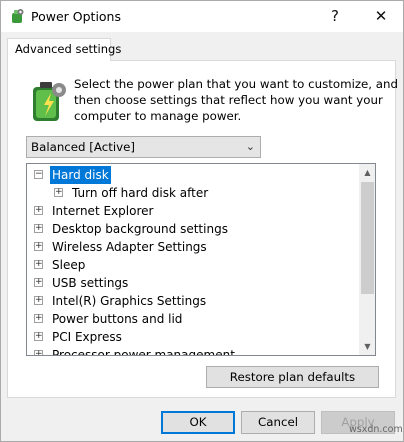 Image resolution: width=404 pixels, height=442 pixels. What do you see at coordinates (381, 16) in the screenshot?
I see `close-button: ✕` at bounding box center [381, 16].